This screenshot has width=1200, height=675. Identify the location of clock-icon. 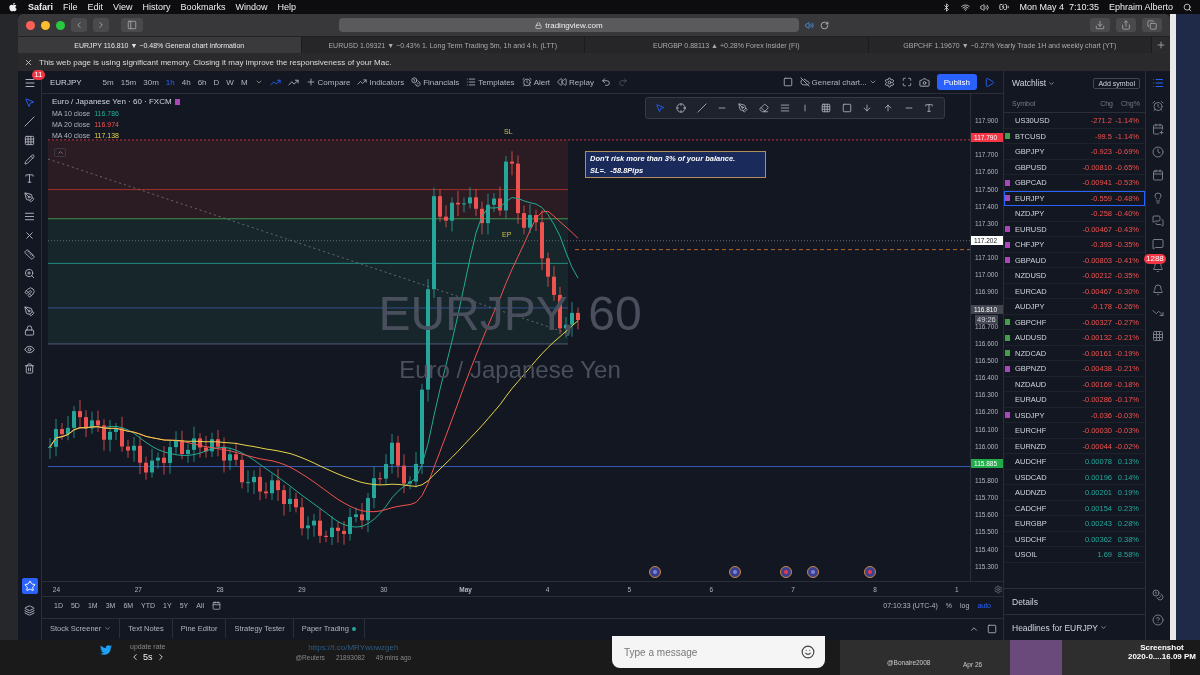
(1158, 152).